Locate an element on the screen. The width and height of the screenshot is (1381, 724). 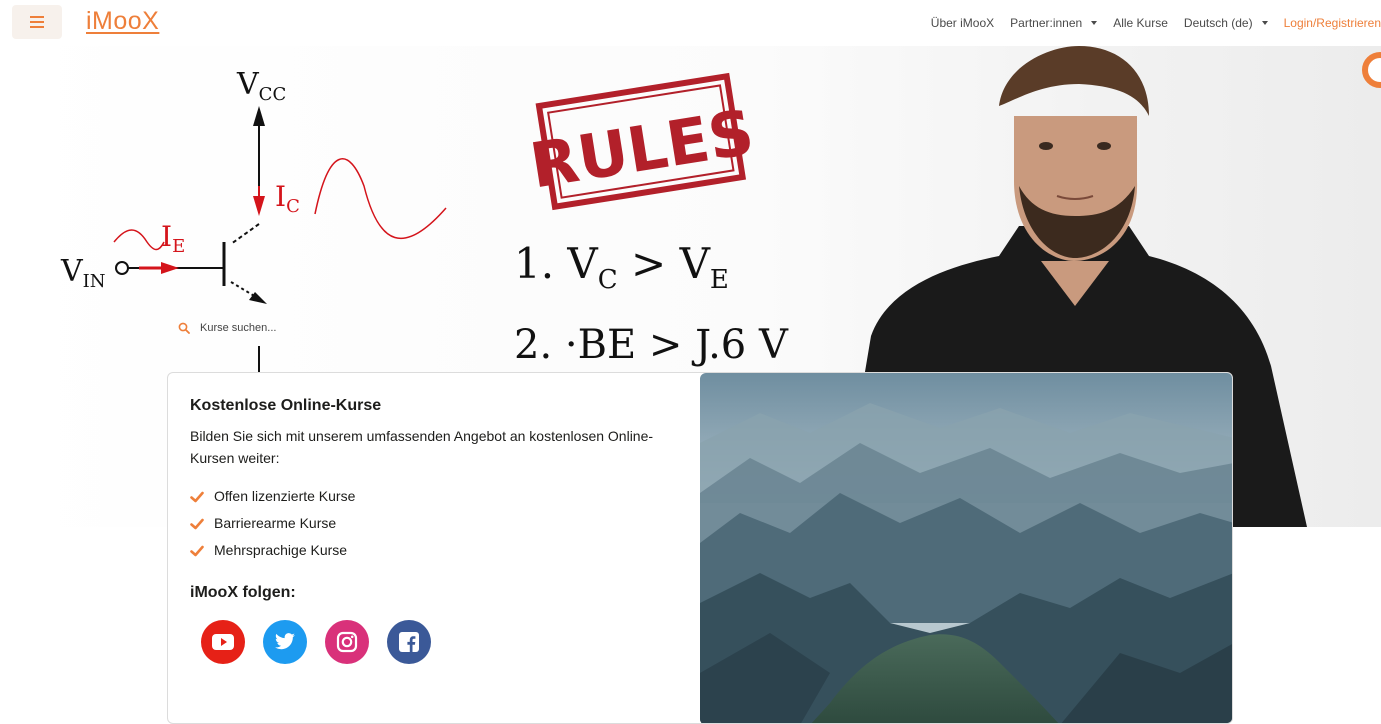
ie-label: IE is located at coordinates (173, 238).